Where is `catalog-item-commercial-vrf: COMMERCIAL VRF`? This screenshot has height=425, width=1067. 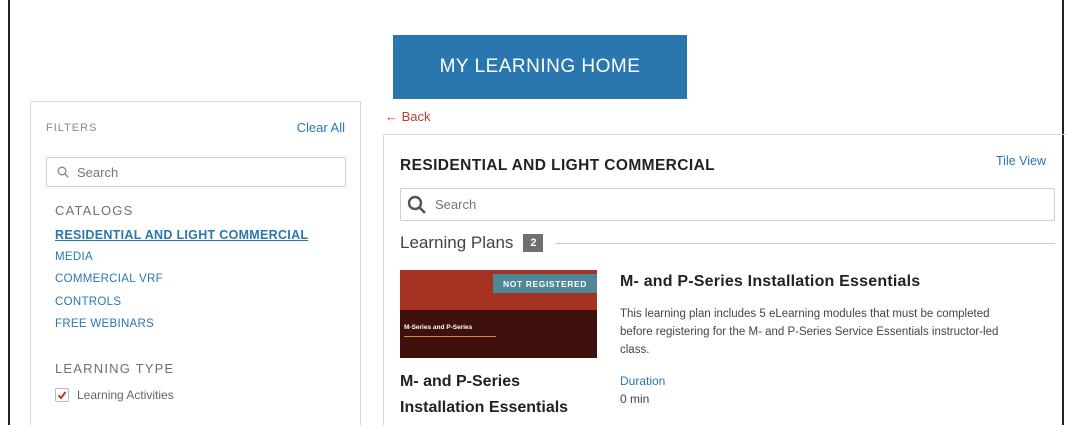
catalog-item-commercial-vrf: COMMERCIAL VRF is located at coordinates (181, 284).